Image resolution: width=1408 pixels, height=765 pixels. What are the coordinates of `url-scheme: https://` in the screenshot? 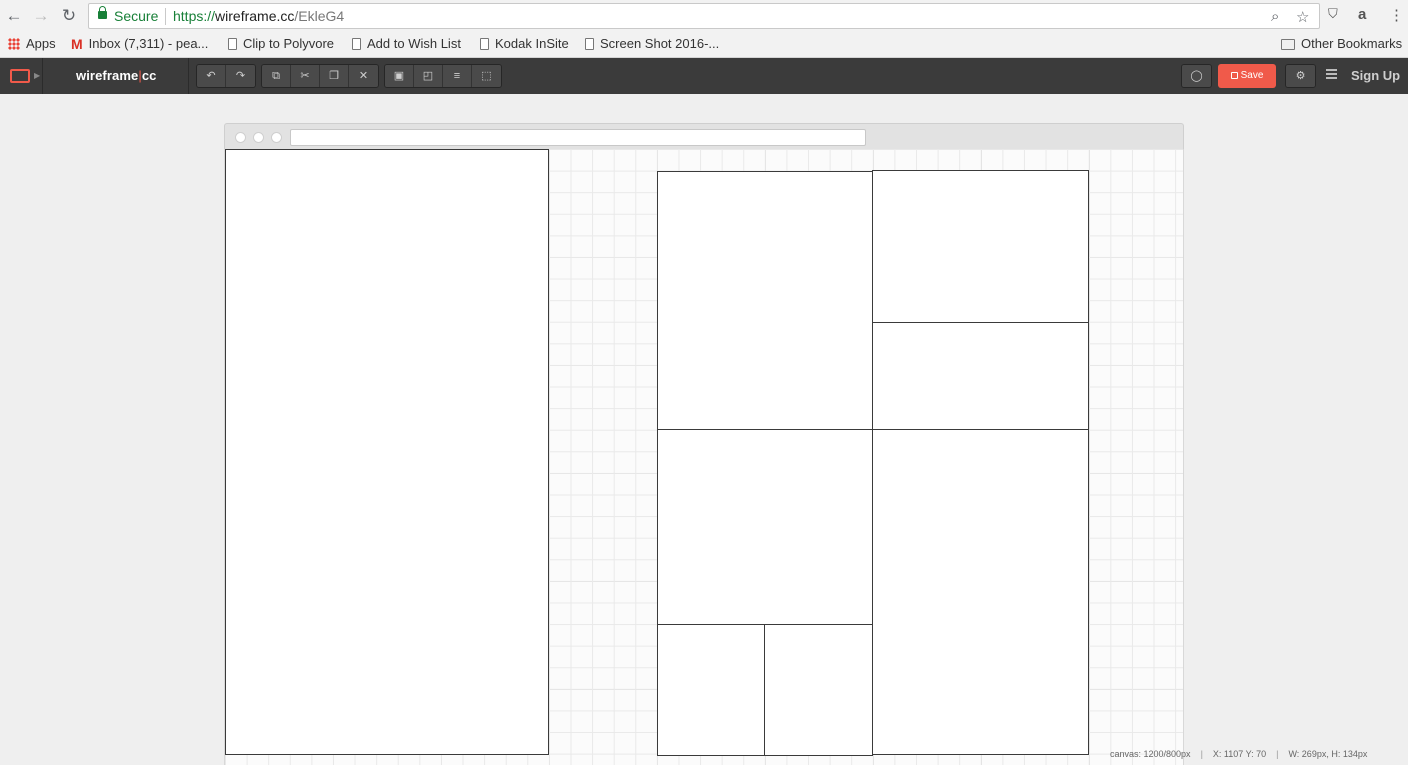 It's located at (194, 16).